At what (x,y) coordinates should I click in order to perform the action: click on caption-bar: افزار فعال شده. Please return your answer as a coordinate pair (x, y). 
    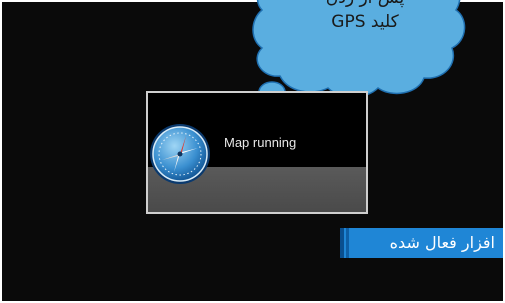
    Looking at the image, I should click on (421, 243).